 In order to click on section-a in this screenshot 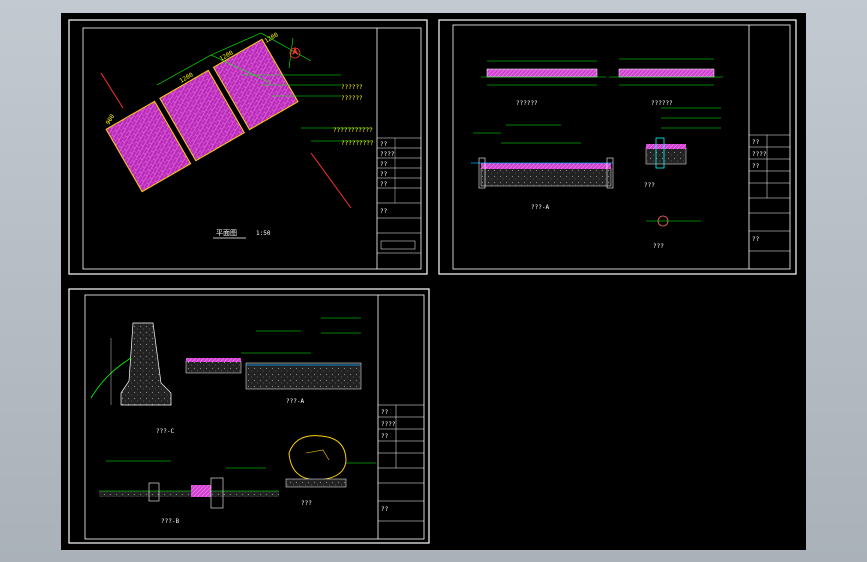, I will do `click(542, 156)`.